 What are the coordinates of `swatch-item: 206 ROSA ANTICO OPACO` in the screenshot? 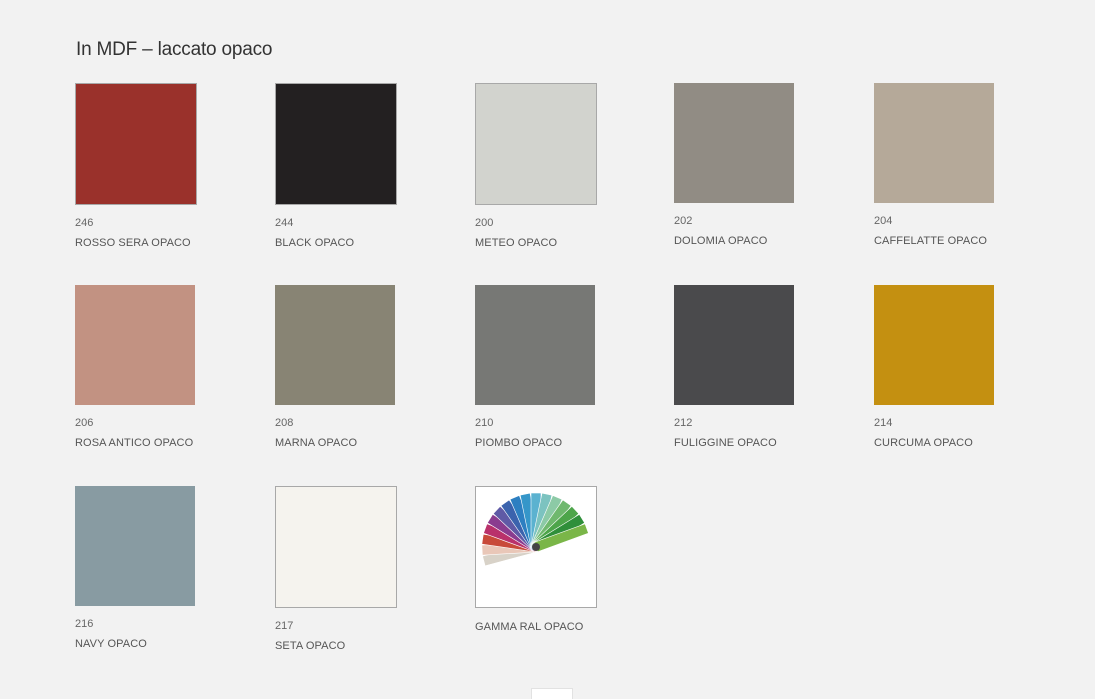 It's located at (175, 367).